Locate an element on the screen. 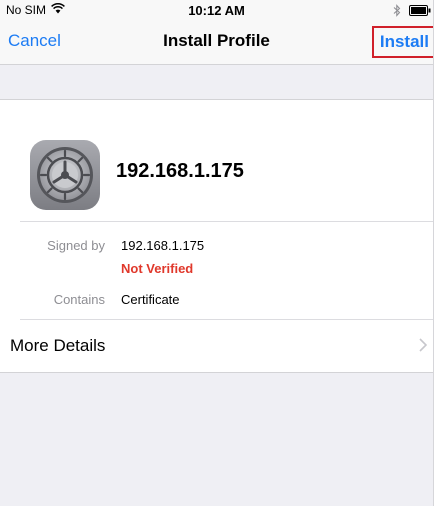 This screenshot has height=506, width=445. profile-name: 192.168.1.175 is located at coordinates (180, 171).